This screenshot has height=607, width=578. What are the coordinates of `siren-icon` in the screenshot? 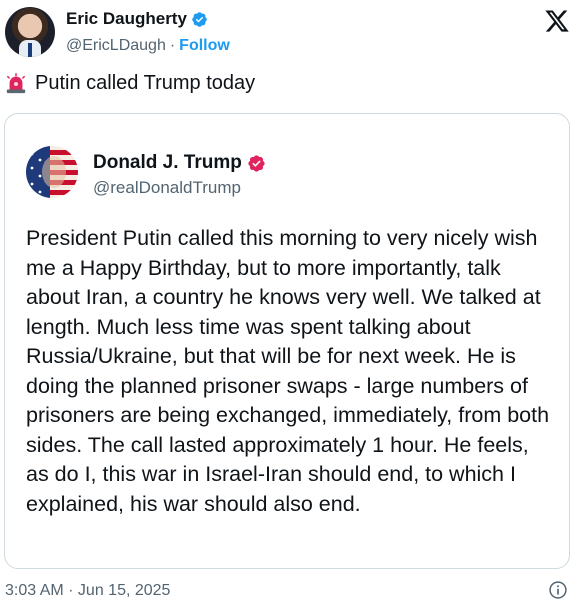 It's located at (16, 82).